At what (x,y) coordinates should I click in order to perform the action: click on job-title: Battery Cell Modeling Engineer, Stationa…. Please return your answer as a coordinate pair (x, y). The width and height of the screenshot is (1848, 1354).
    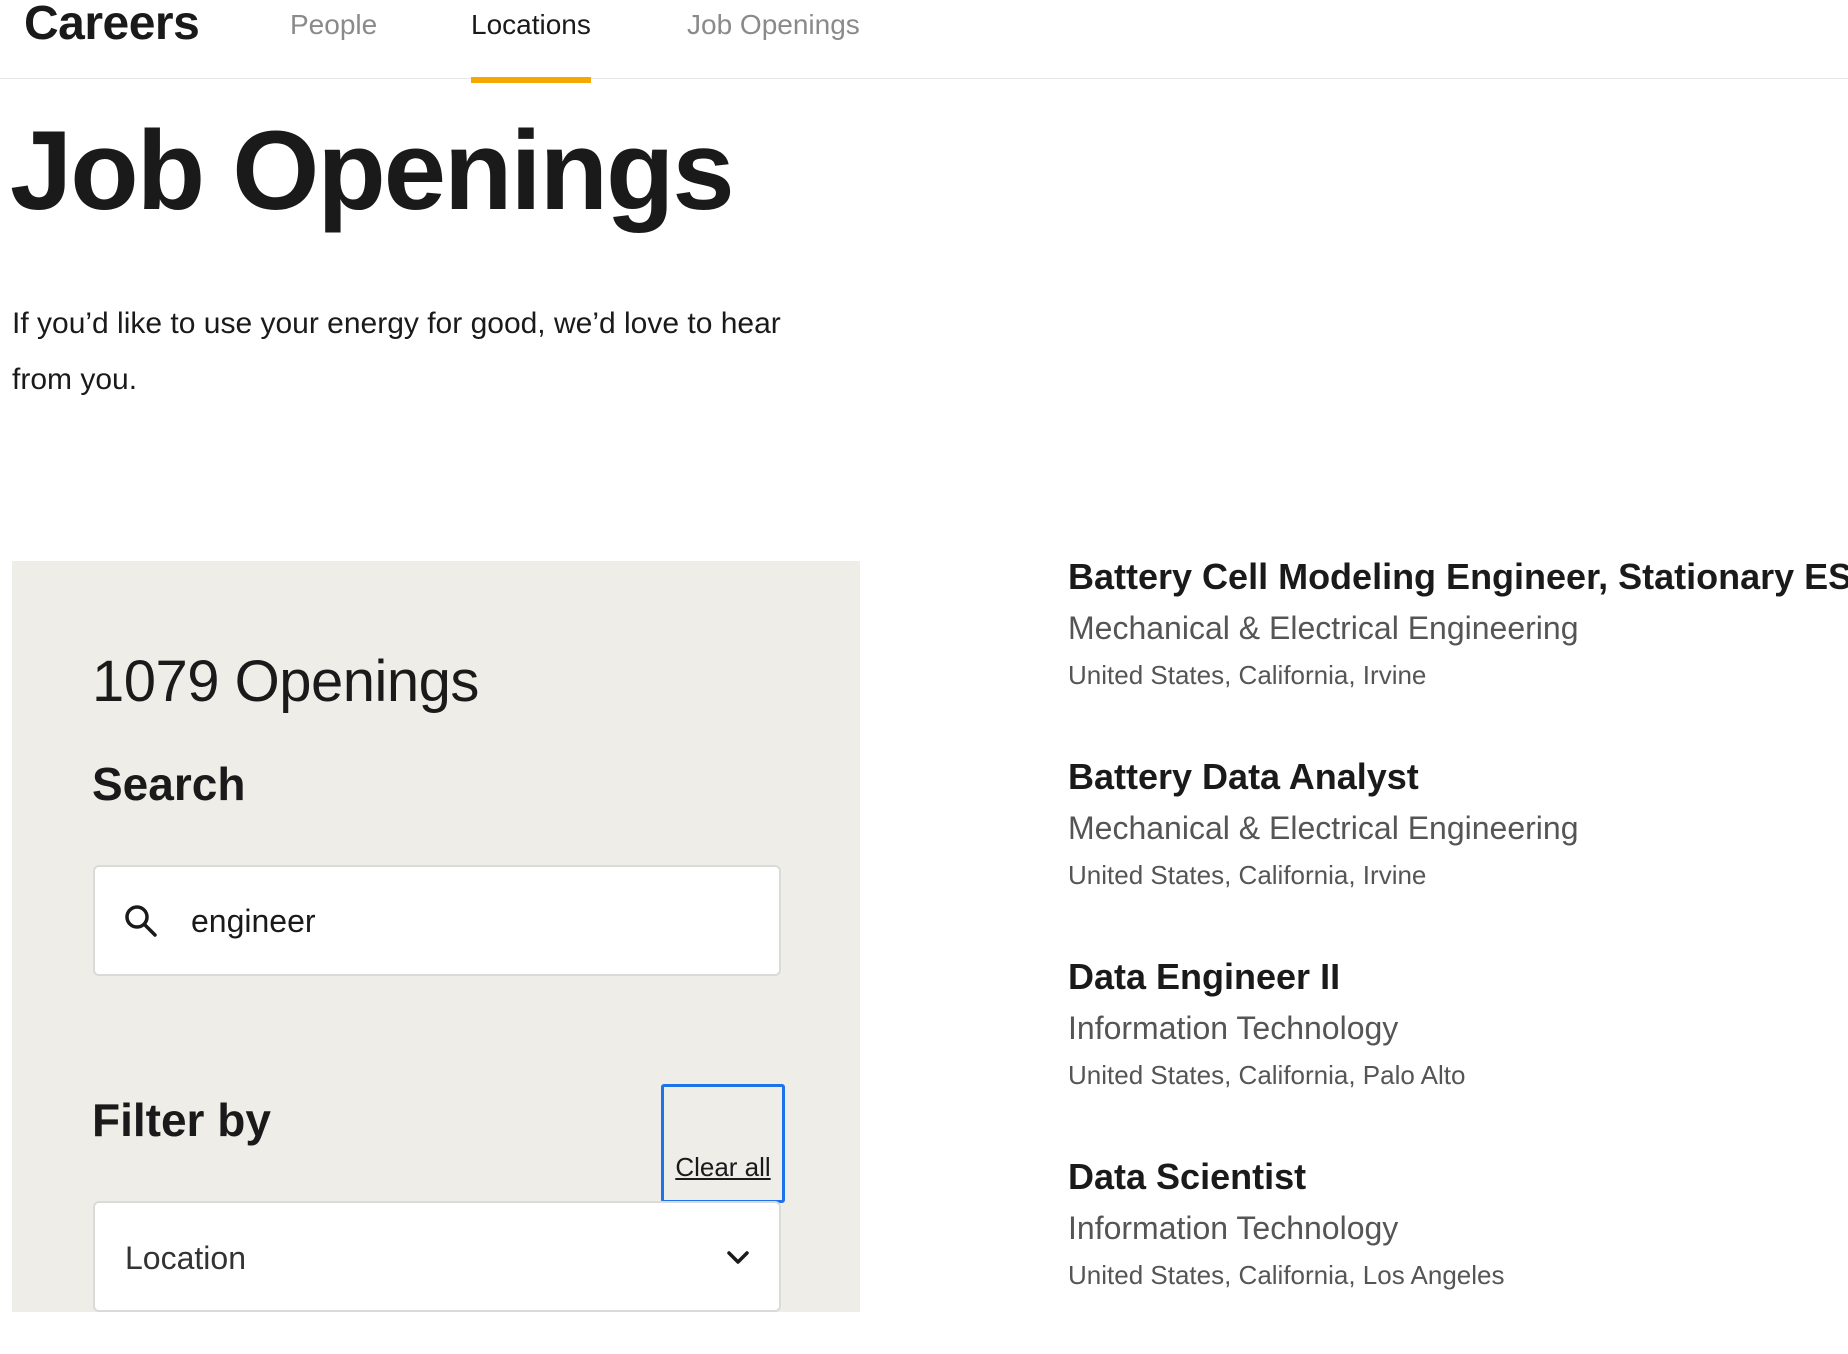
    Looking at the image, I should click on (1458, 577).